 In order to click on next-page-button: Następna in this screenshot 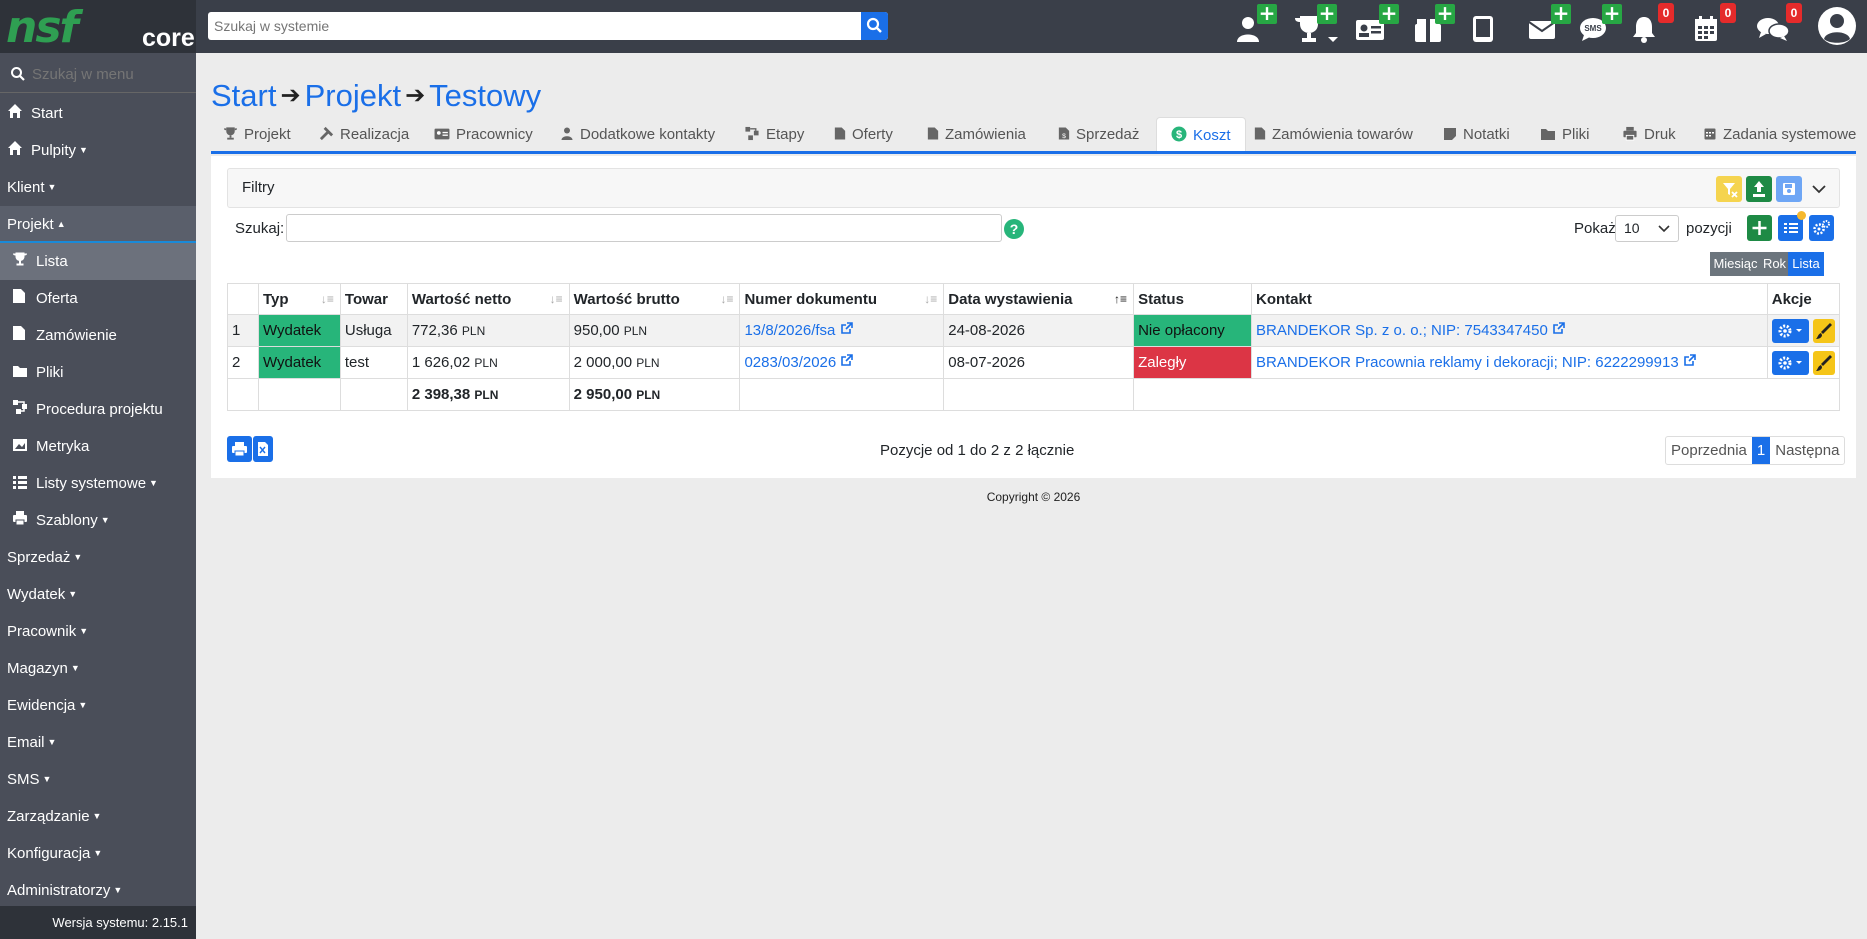, I will do `click(1807, 450)`.